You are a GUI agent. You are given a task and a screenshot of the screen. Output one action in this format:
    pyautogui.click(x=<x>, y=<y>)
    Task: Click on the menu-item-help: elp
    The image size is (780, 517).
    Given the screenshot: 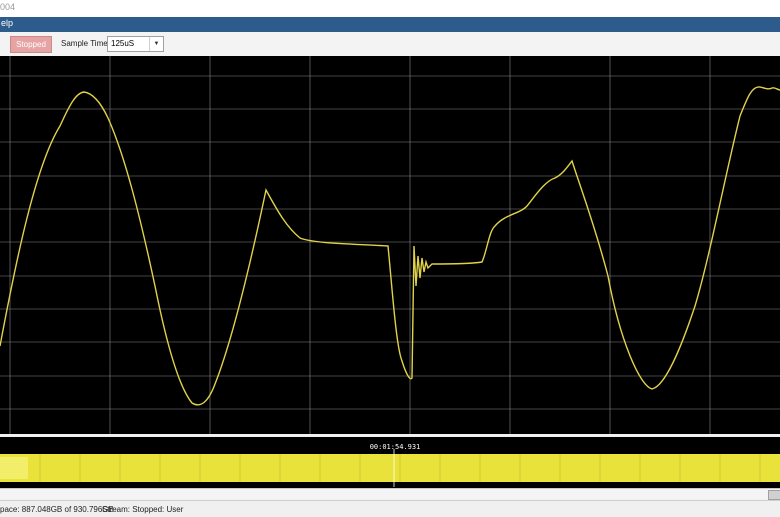 What is the action you would take?
    pyautogui.click(x=7, y=23)
    